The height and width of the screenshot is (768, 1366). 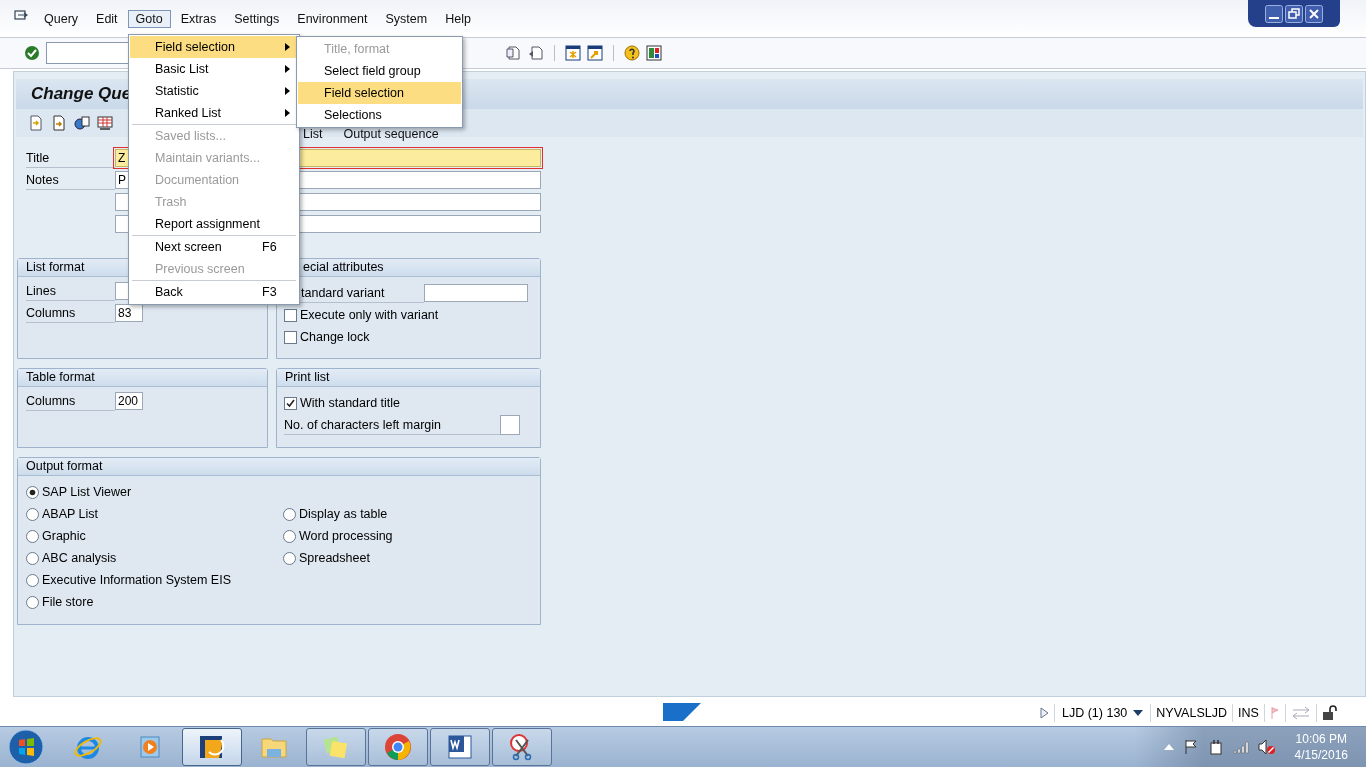 What do you see at coordinates (408, 378) in the screenshot?
I see `group-header: Print list` at bounding box center [408, 378].